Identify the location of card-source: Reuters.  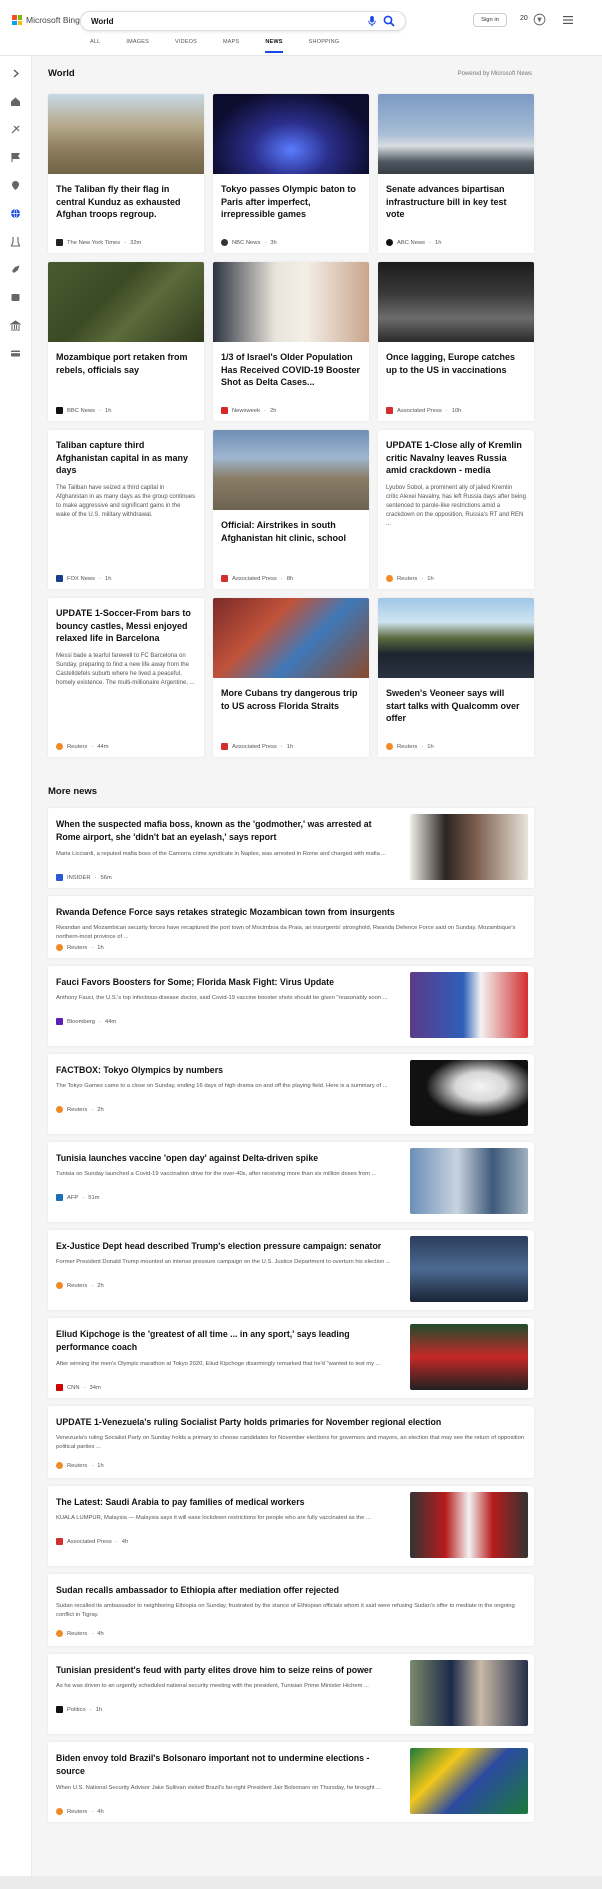
(77, 746).